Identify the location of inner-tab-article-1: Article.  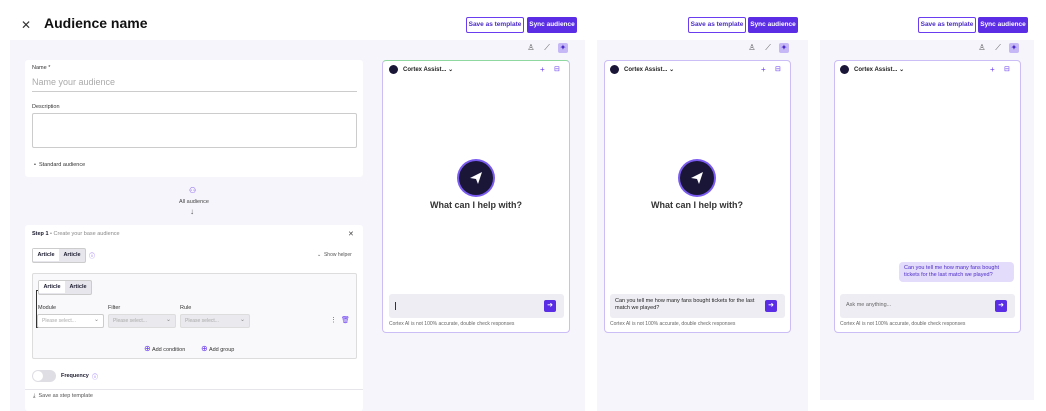
(52, 287).